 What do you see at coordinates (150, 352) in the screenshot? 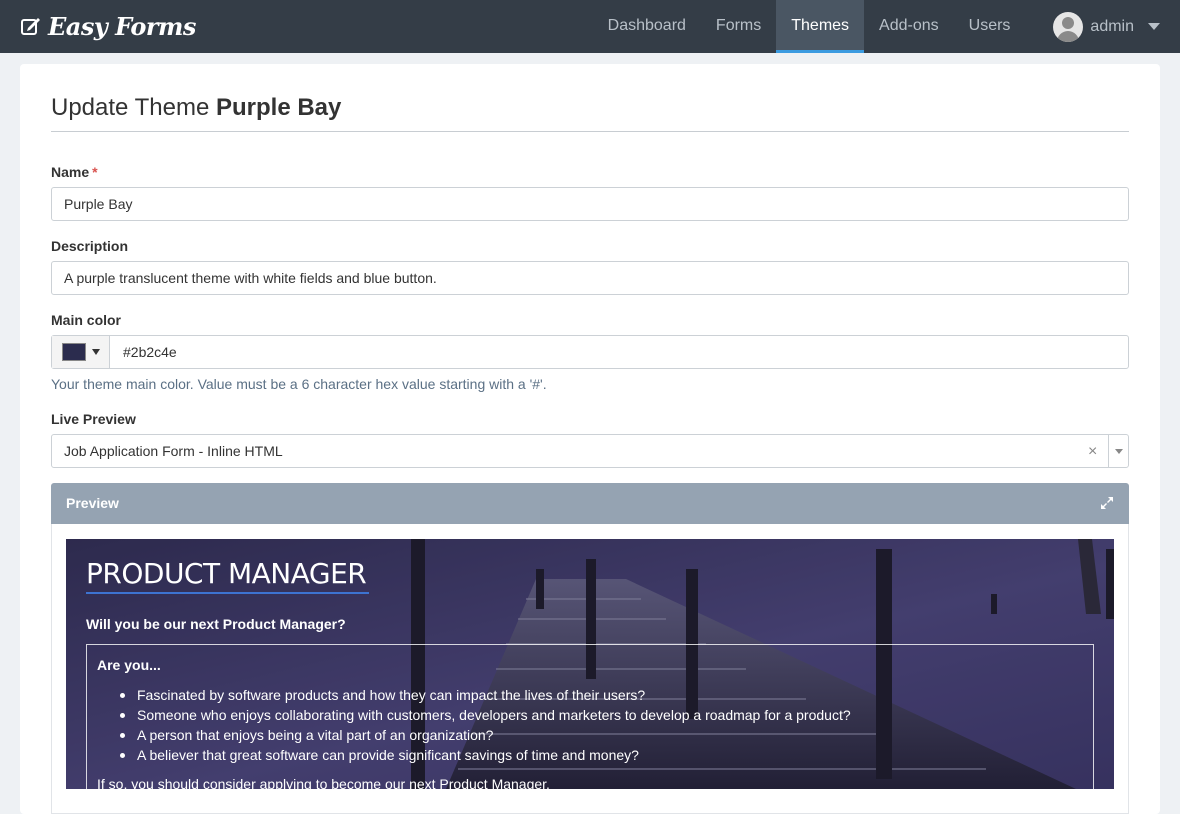
I see `main-color-input: #2b2c4e` at bounding box center [150, 352].